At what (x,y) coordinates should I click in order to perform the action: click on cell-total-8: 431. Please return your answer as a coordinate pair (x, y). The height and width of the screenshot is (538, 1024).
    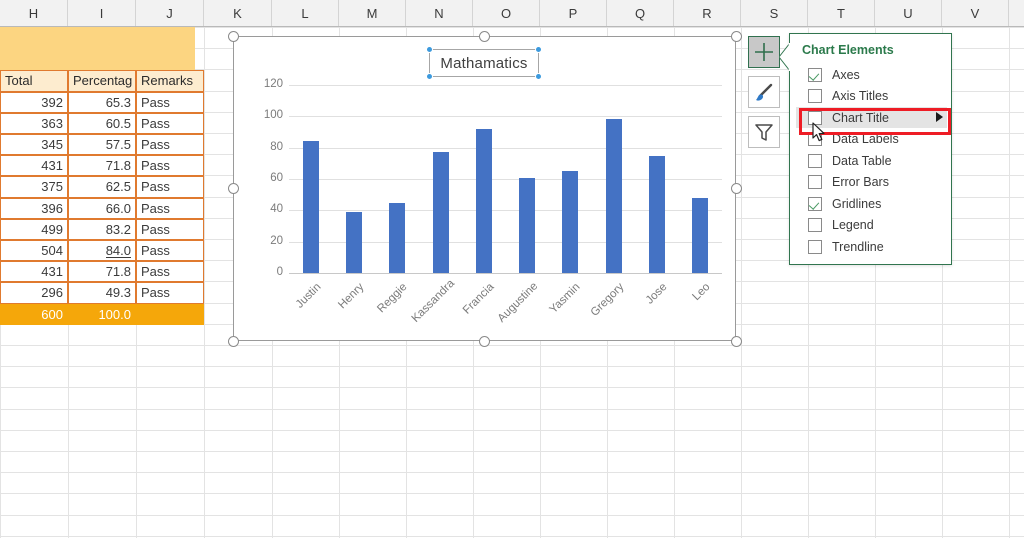
    Looking at the image, I should click on (34, 272).